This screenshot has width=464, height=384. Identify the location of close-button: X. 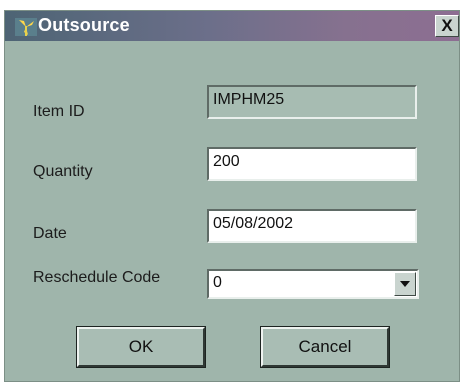
(447, 26).